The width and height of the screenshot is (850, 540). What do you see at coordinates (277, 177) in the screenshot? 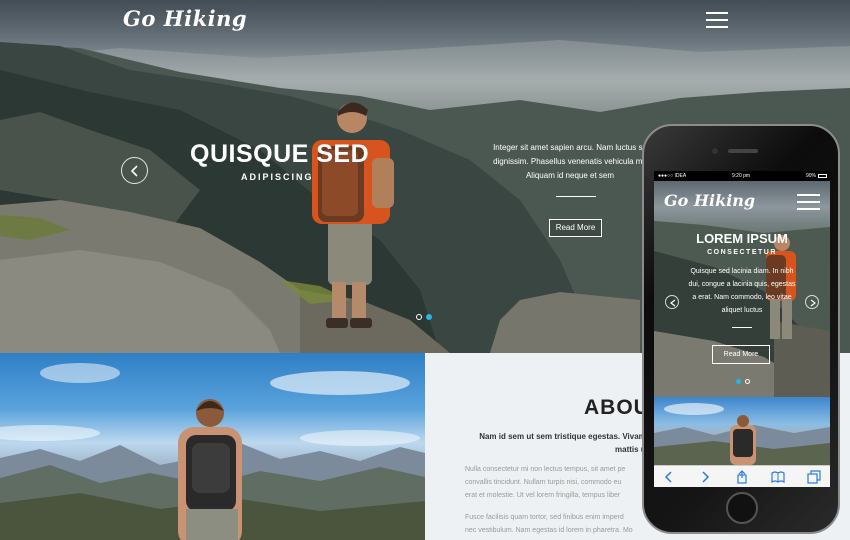
I see `hero-subtitle: ADIPISCING` at bounding box center [277, 177].